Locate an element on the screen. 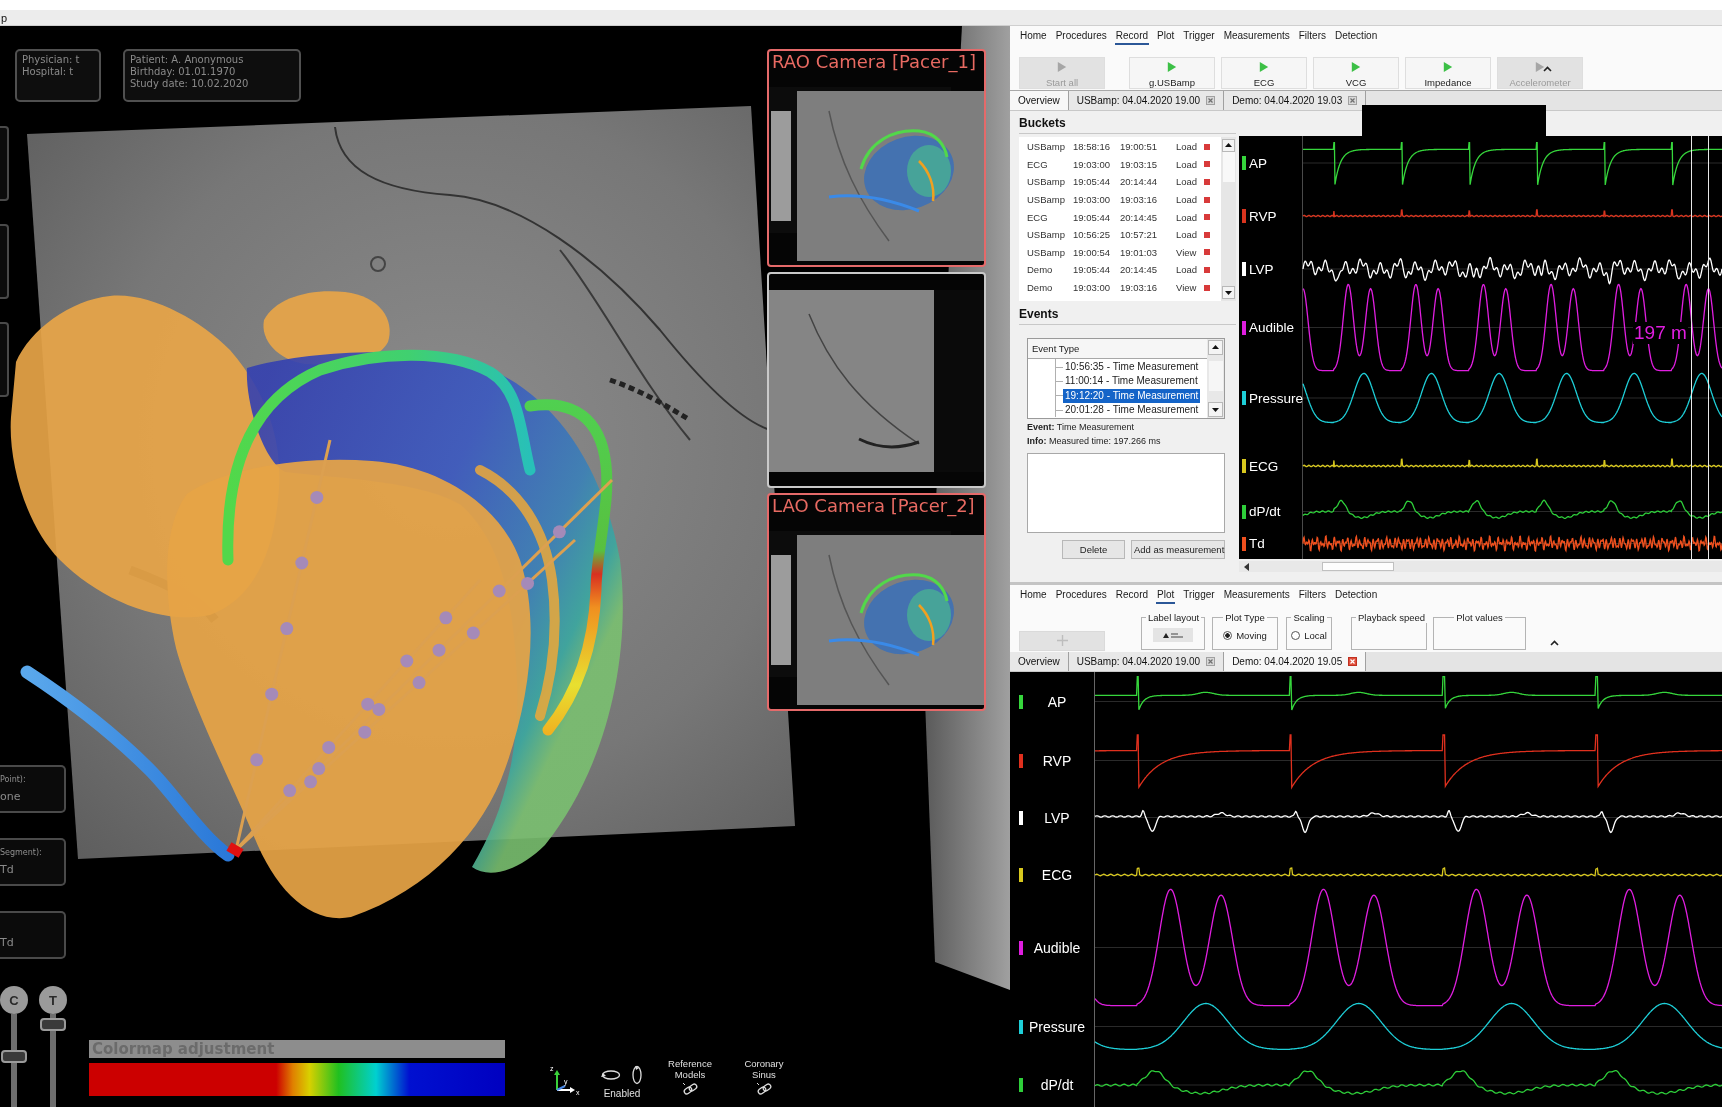 The height and width of the screenshot is (1107, 1722). radio-option: Local is located at coordinates (1309, 635).